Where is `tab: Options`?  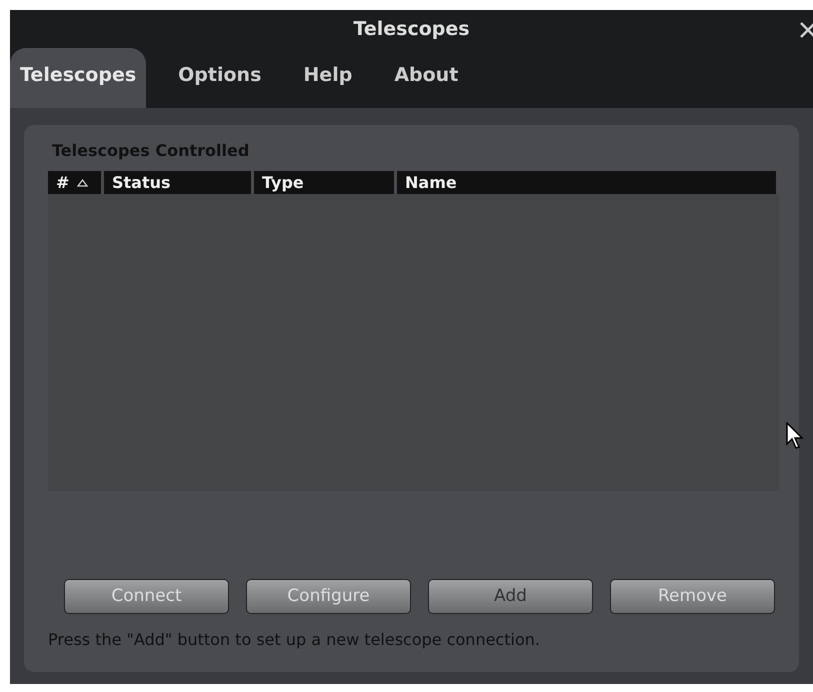
tab: Options is located at coordinates (220, 78).